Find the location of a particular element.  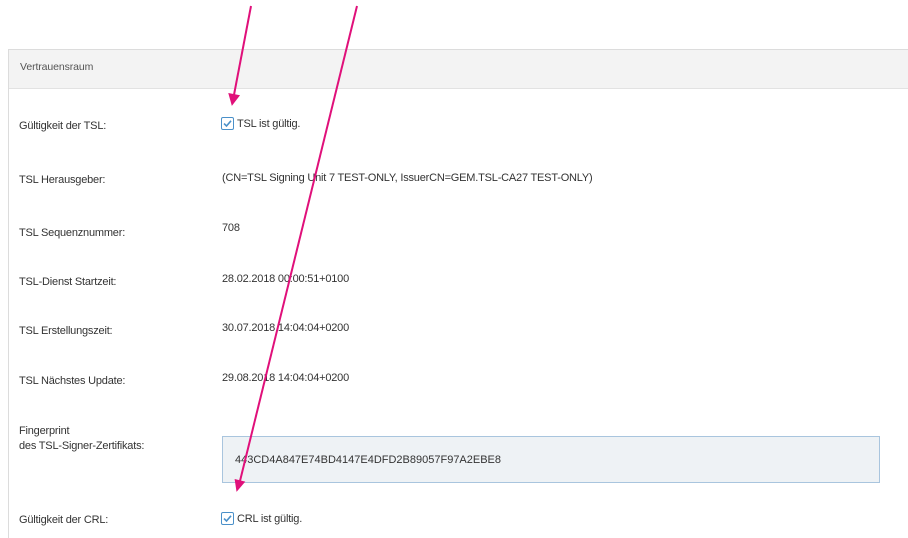

crl-valid-checkbox-group: CRL ist gültig. is located at coordinates (261, 518).